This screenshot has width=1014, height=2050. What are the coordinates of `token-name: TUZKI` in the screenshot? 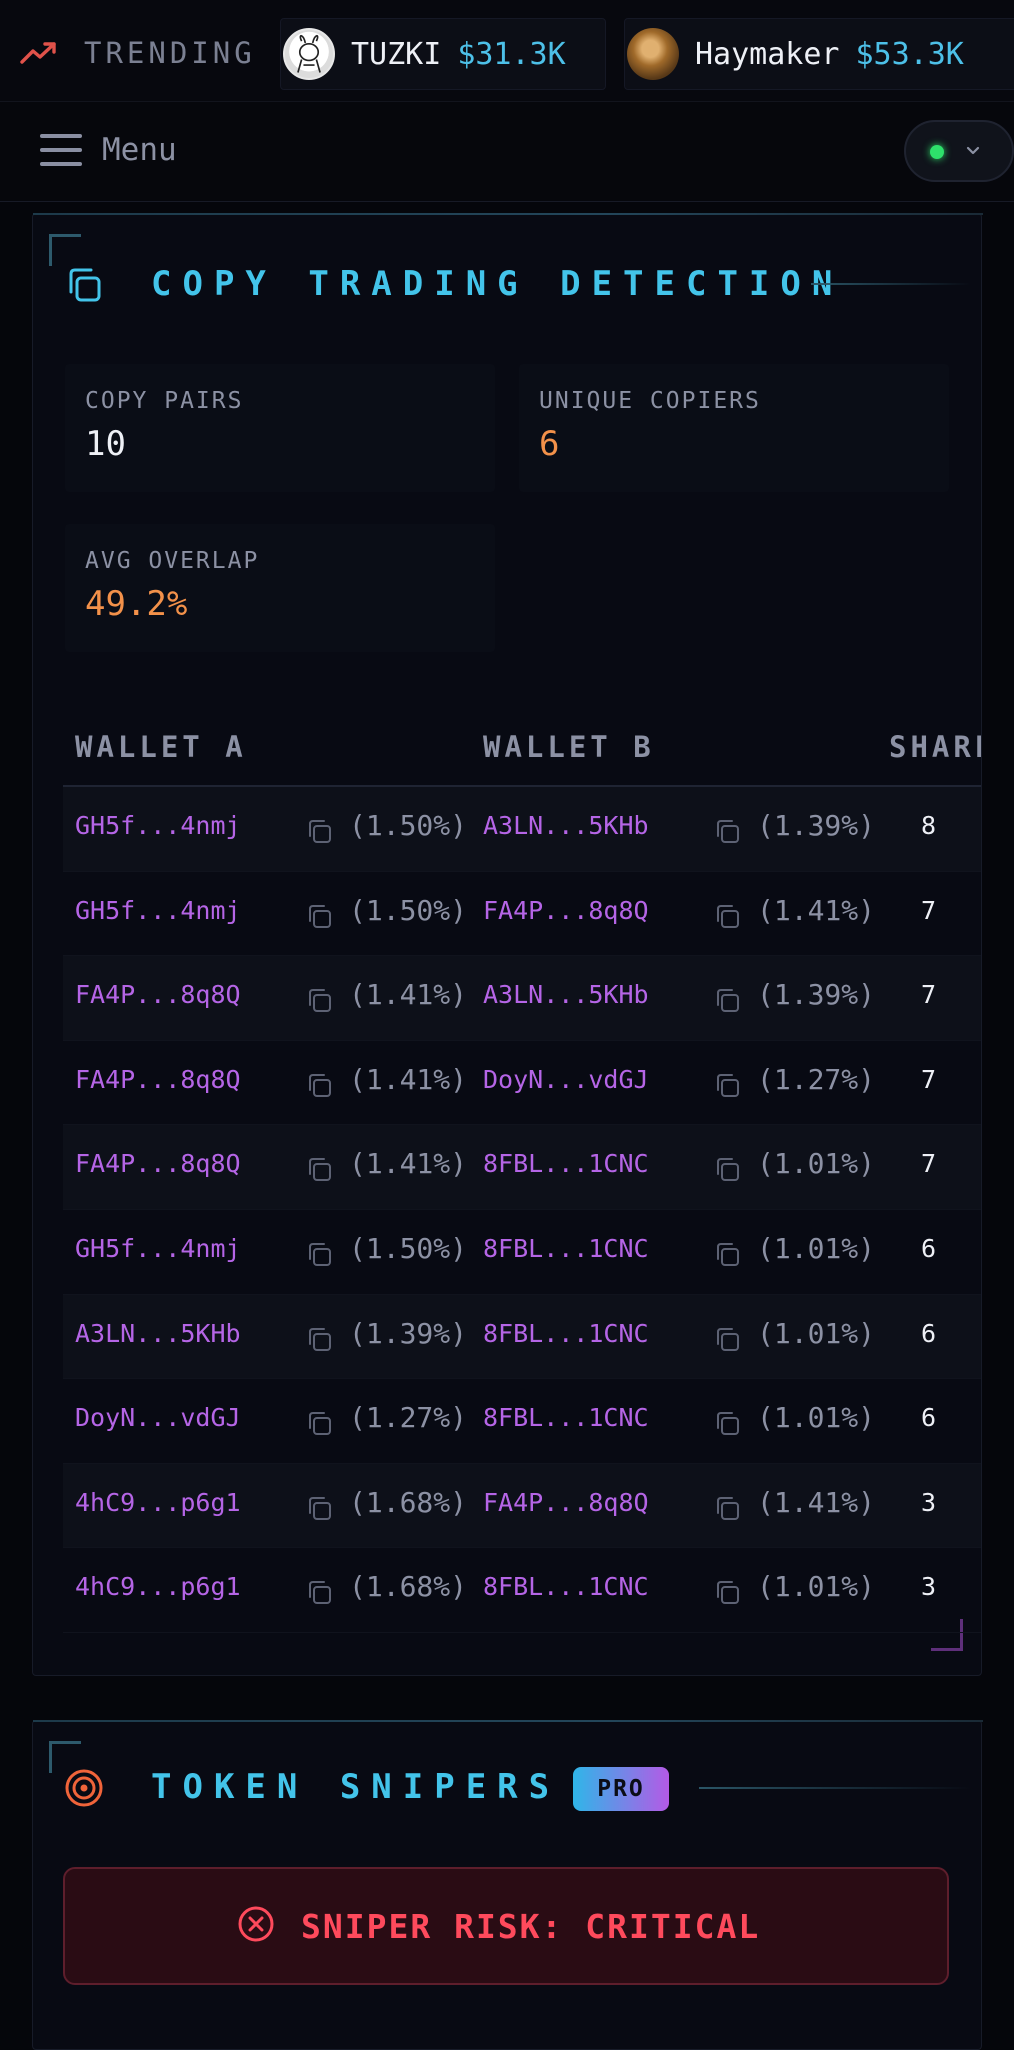 It's located at (396, 54).